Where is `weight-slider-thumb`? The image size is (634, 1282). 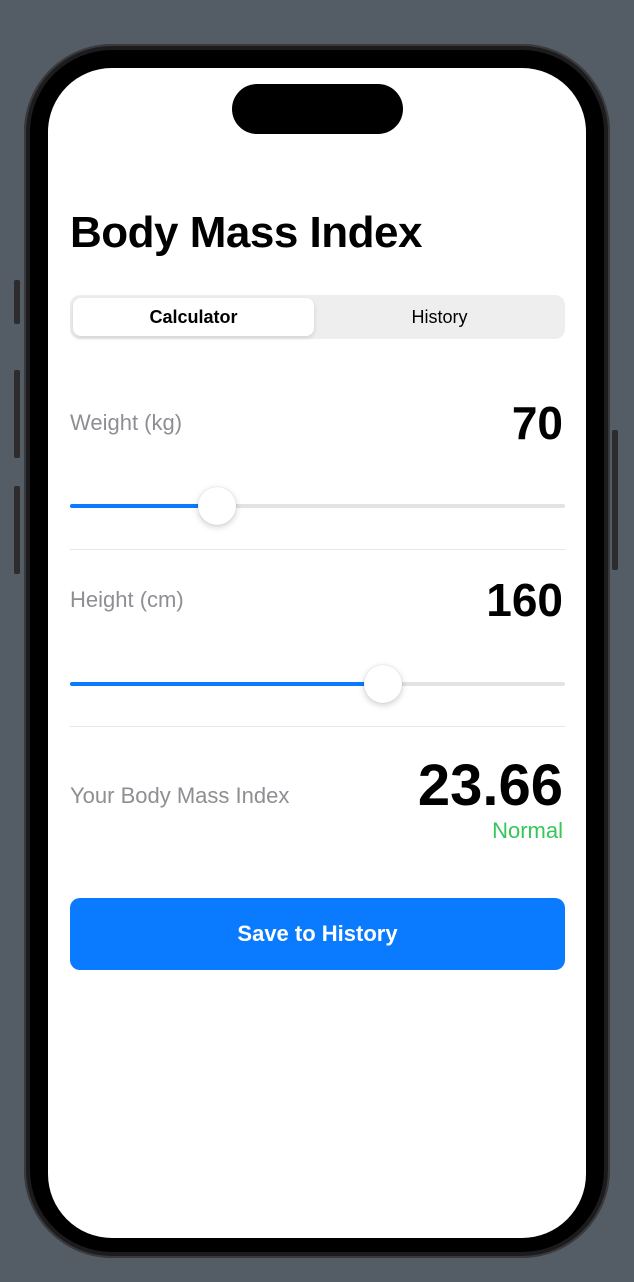
weight-slider-thumb is located at coordinates (216, 506).